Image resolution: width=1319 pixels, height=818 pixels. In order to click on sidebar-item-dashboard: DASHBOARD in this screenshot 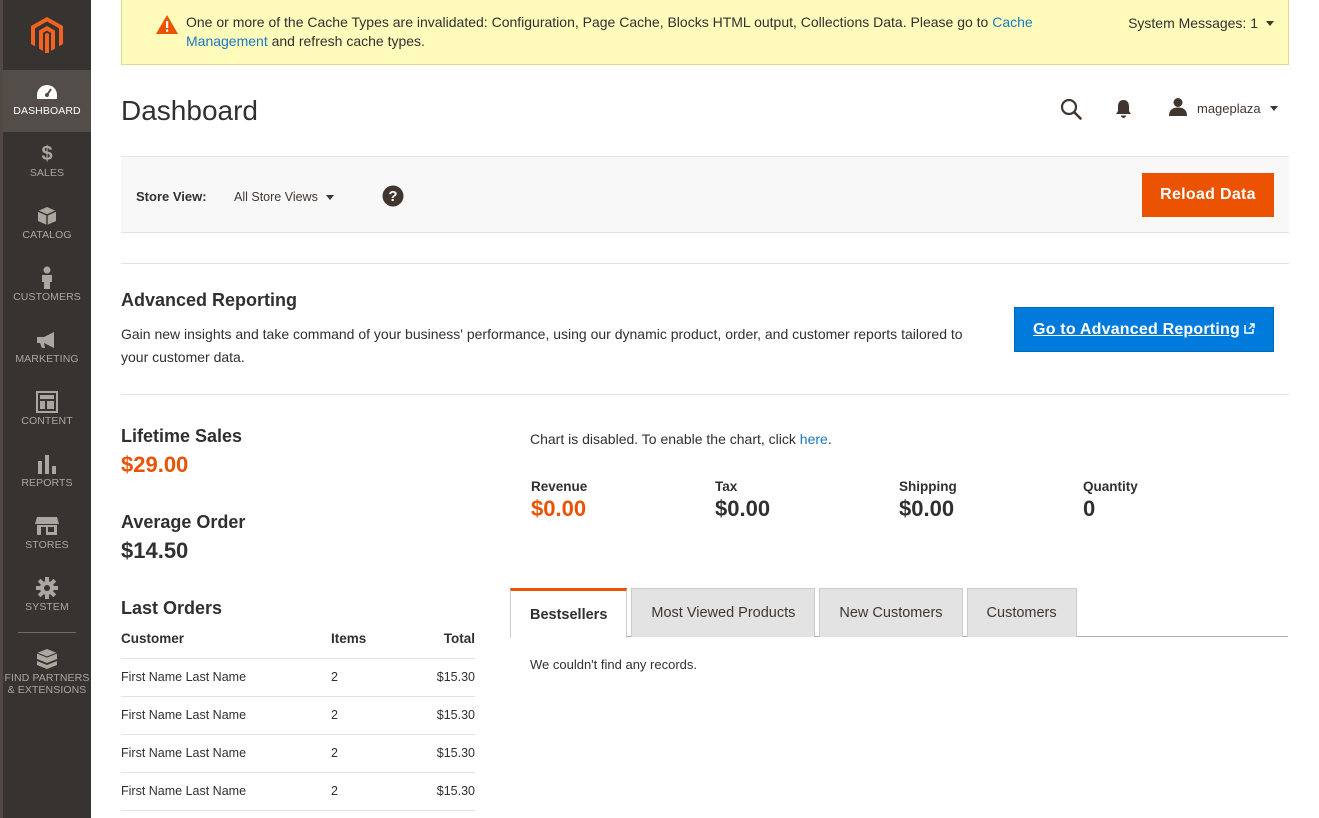, I will do `click(47, 101)`.